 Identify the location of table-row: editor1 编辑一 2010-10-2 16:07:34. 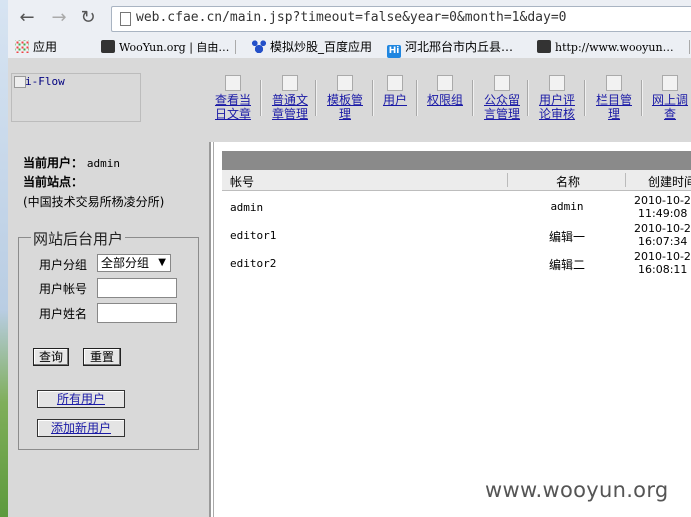
(456, 235).